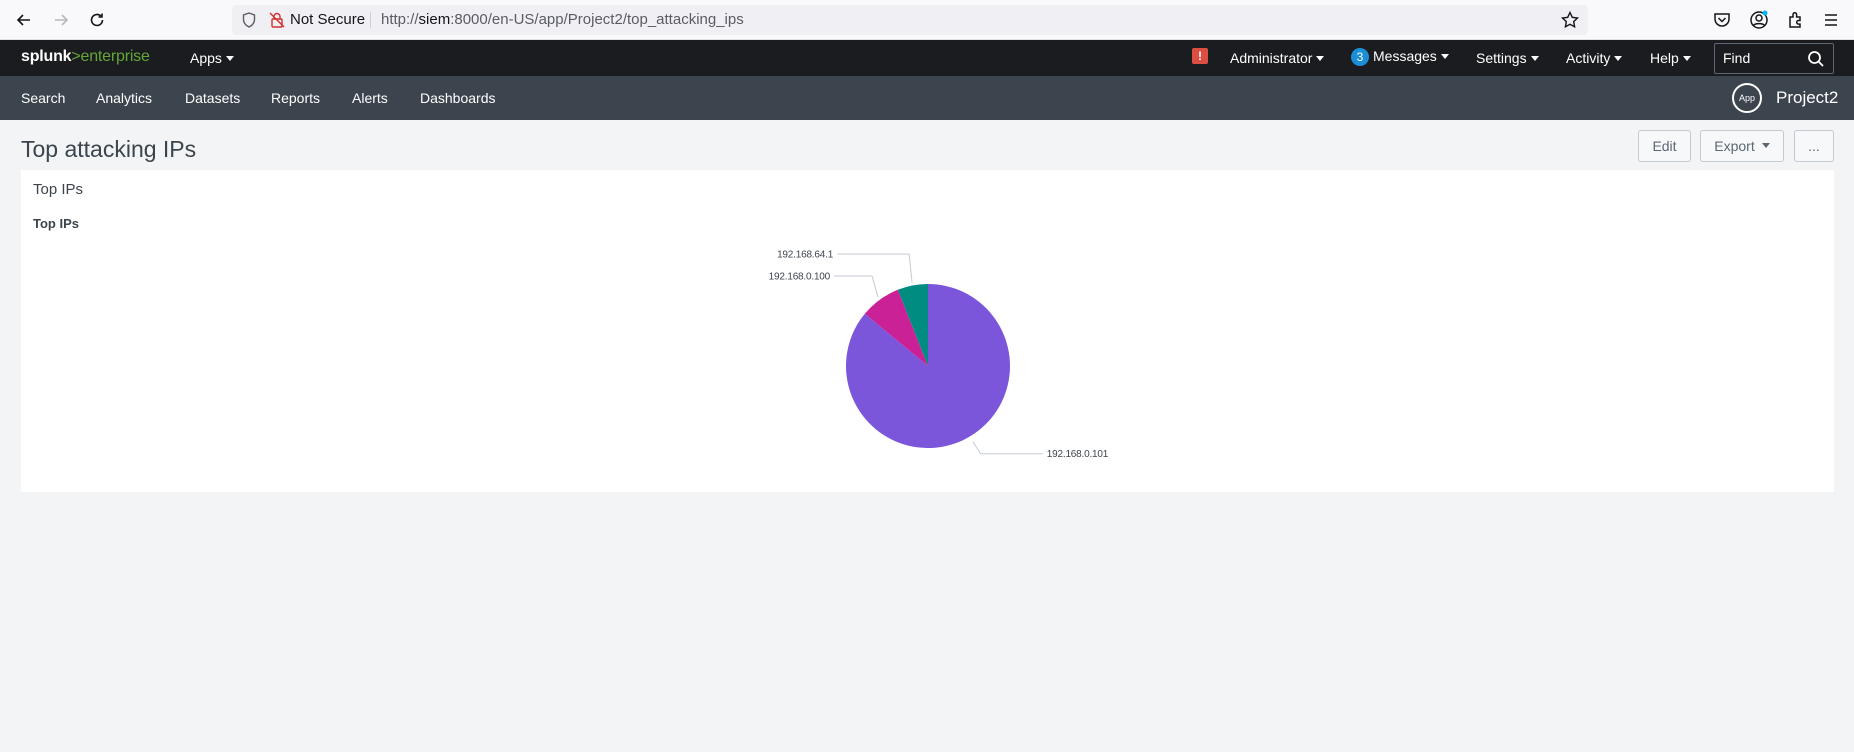 The width and height of the screenshot is (1854, 752). What do you see at coordinates (212, 98) in the screenshot?
I see `nav-datasets: Datasets` at bounding box center [212, 98].